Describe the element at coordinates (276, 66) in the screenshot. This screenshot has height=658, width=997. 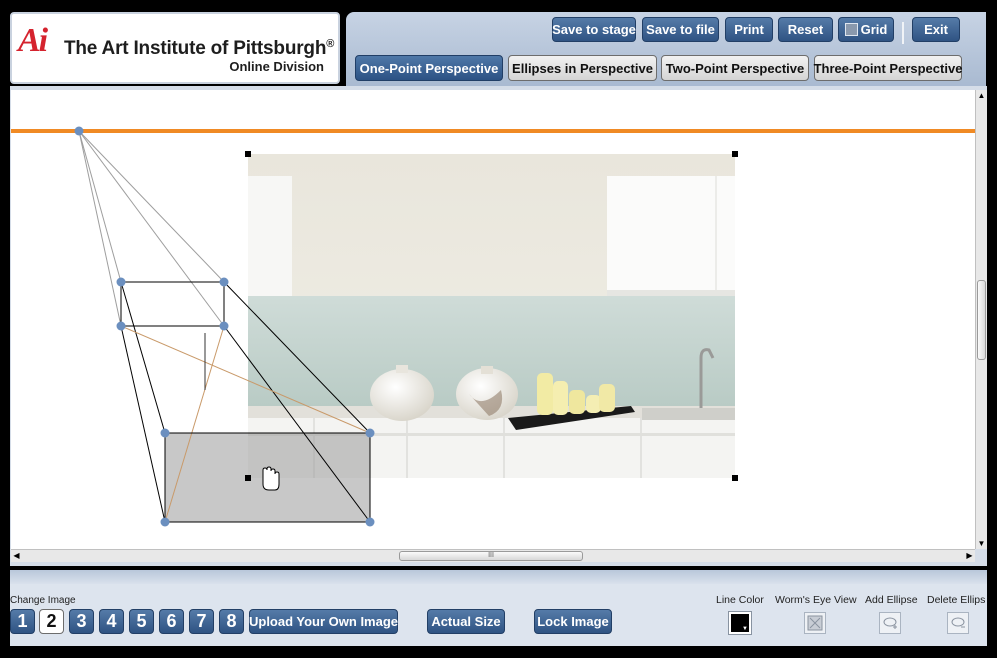
I see `logo-subtitle: Online Division` at that location.